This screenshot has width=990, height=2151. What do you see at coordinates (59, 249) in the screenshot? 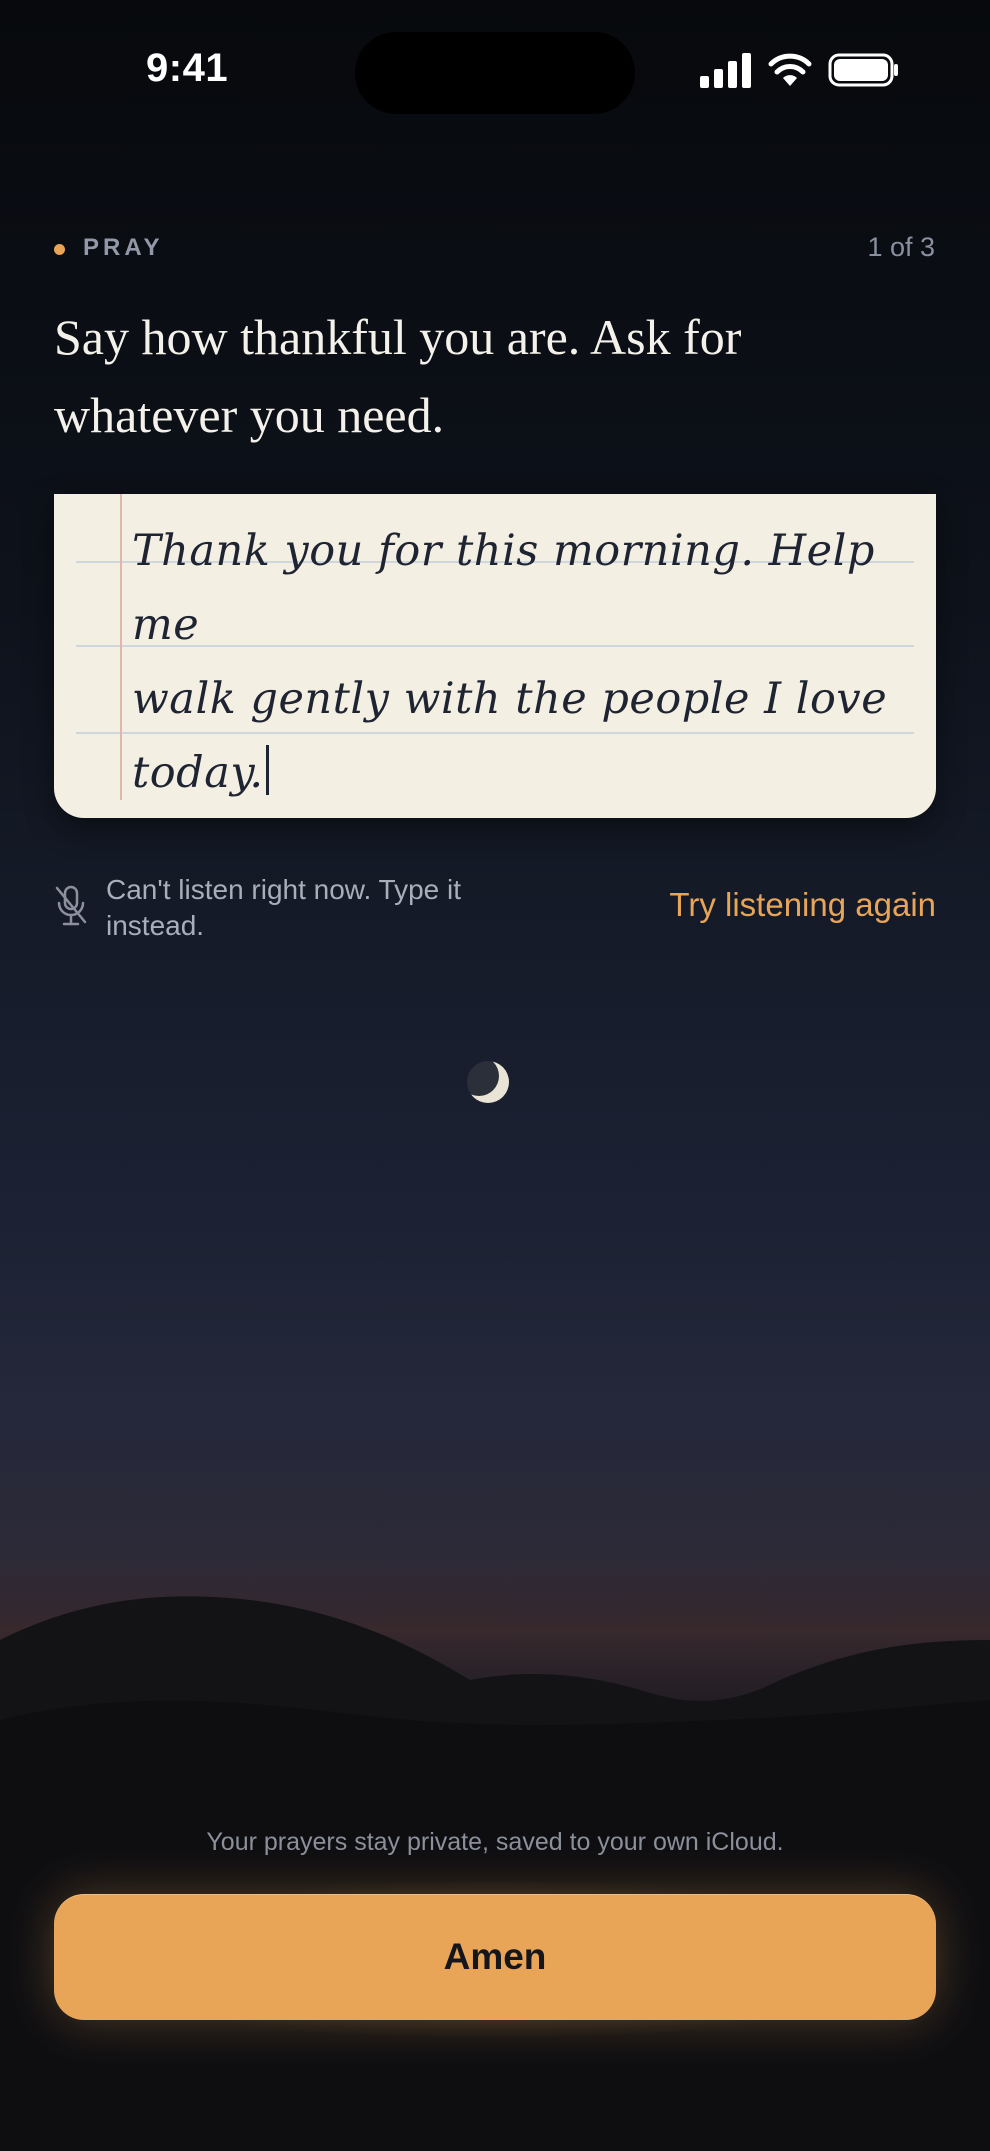
I see `step-indicator-dot` at bounding box center [59, 249].